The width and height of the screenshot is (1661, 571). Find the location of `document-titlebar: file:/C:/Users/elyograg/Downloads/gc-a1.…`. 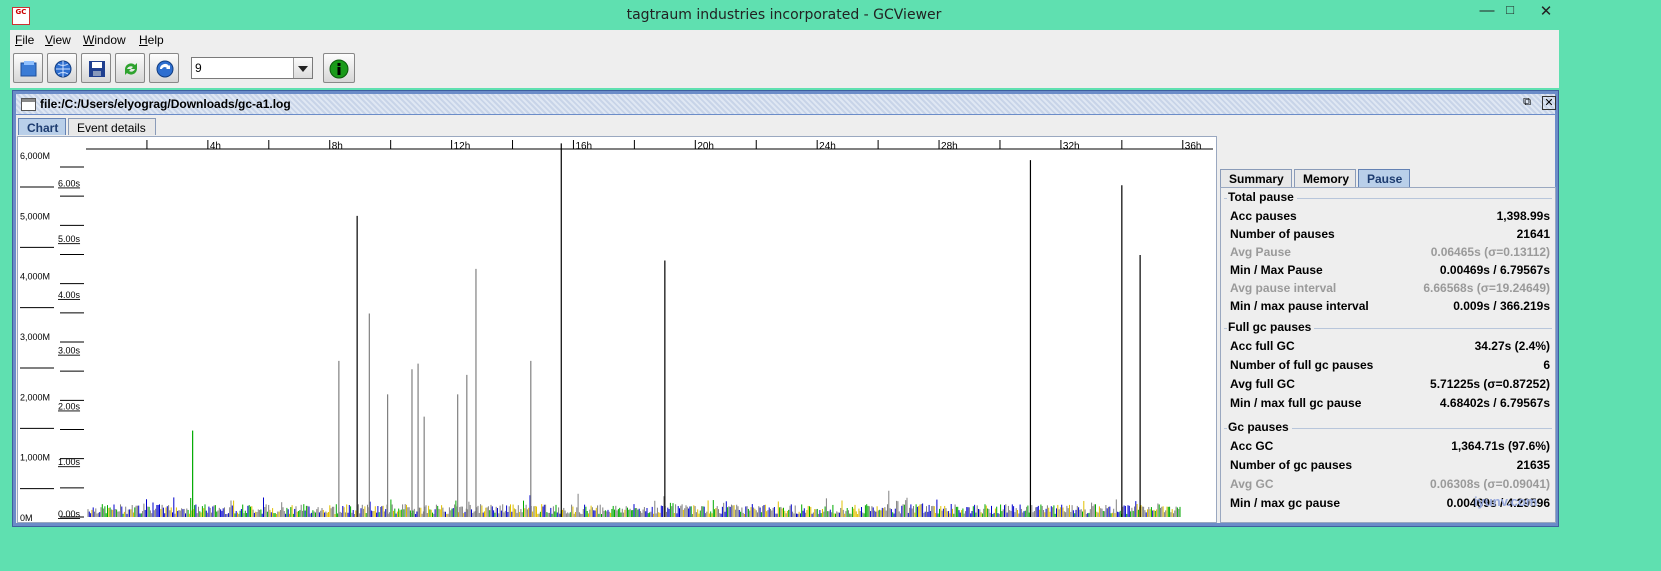

document-titlebar: file:/C:/Users/elyograg/Downloads/gc-a1.… is located at coordinates (786, 104).